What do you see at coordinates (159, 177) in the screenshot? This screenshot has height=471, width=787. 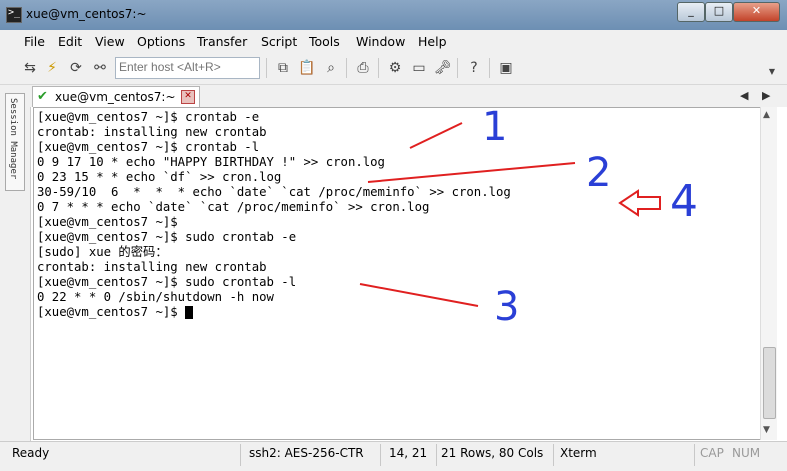 I see `terminal-line: 0 23 15 * * echo `df` >> cron.log` at bounding box center [159, 177].